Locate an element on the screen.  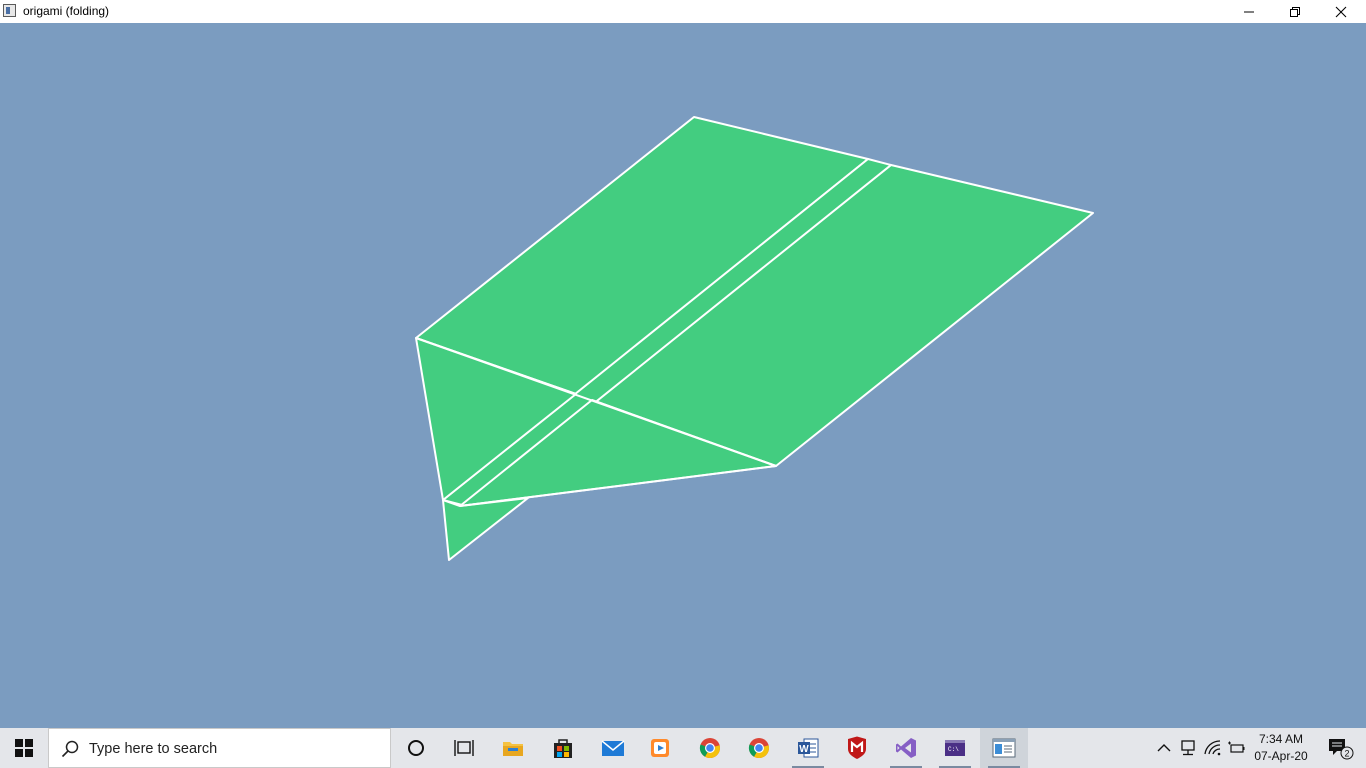
search-box: Type here to search is located at coordinates (219, 748).